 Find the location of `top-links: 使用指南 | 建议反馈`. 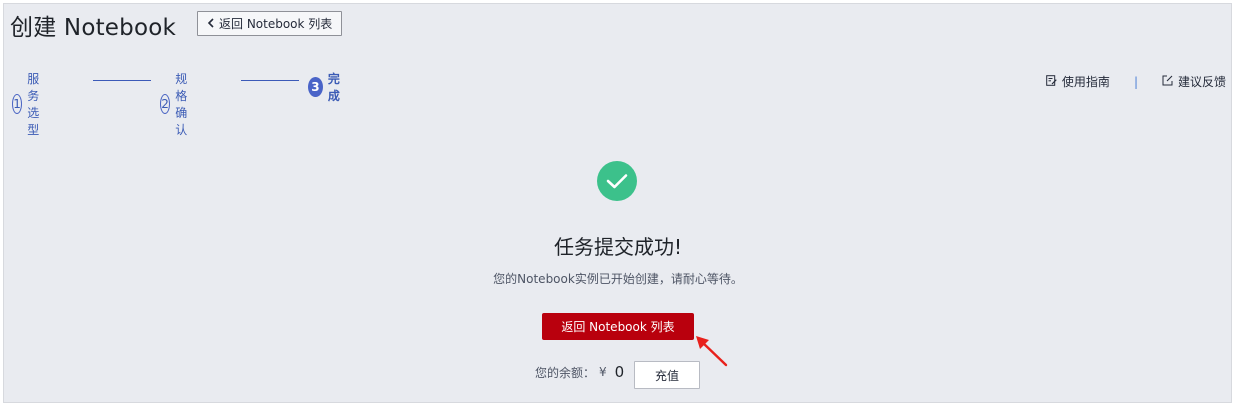

top-links: 使用指南 | 建议反馈 is located at coordinates (1136, 81).